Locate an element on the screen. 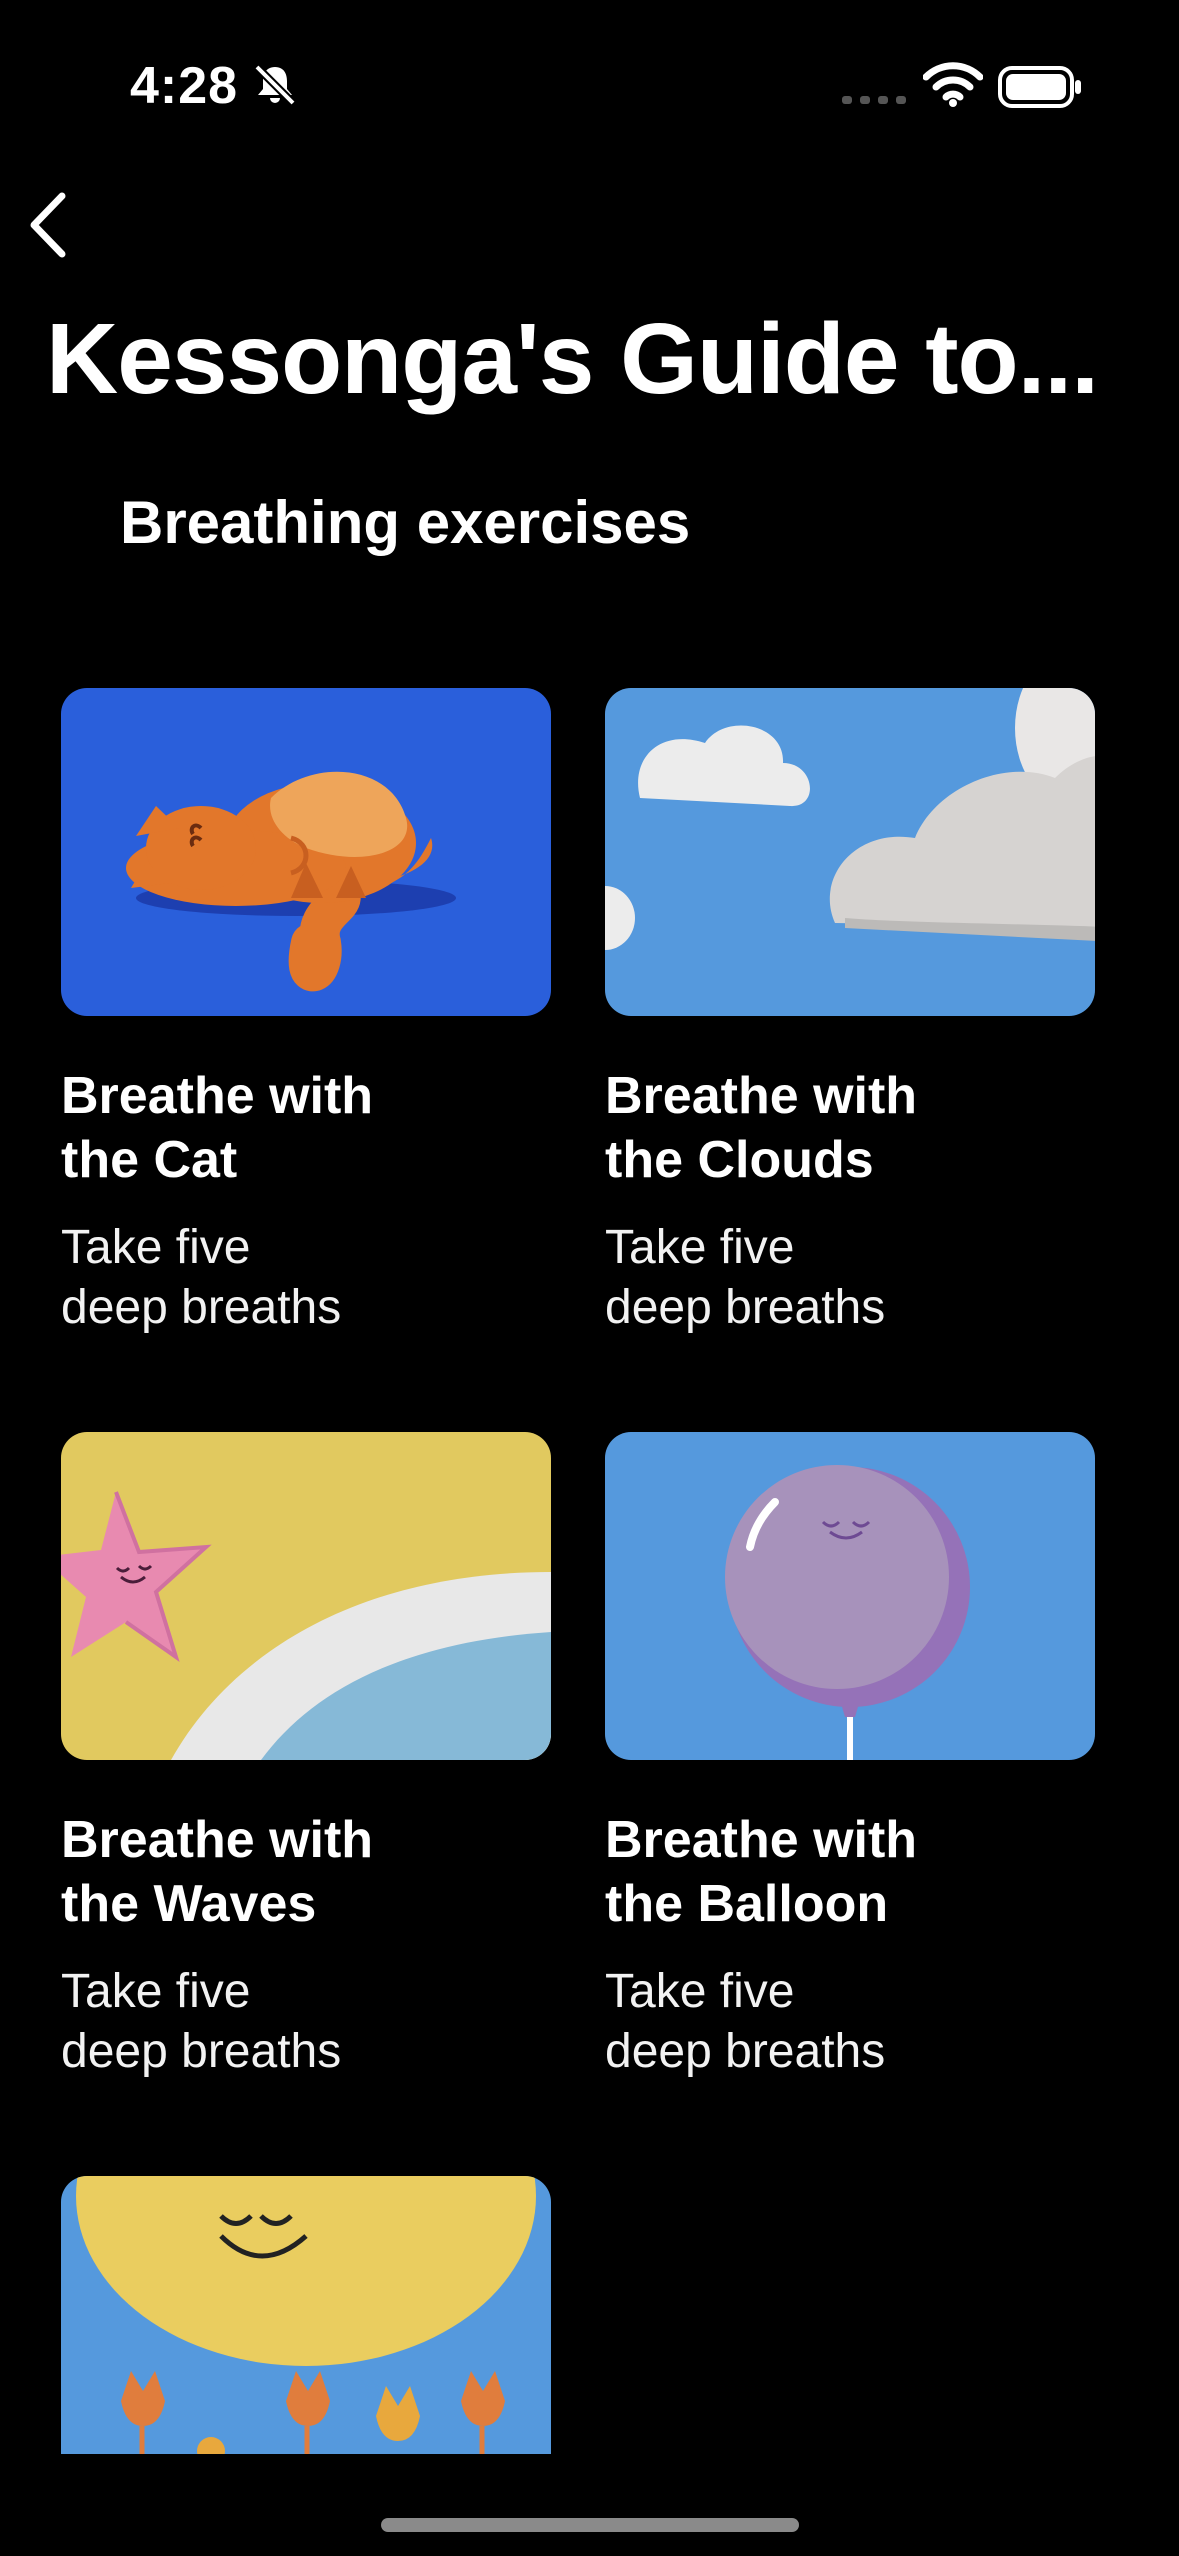 Image resolution: width=1179 pixels, height=2556 pixels. back-chevron-icon is located at coordinates (49, 225).